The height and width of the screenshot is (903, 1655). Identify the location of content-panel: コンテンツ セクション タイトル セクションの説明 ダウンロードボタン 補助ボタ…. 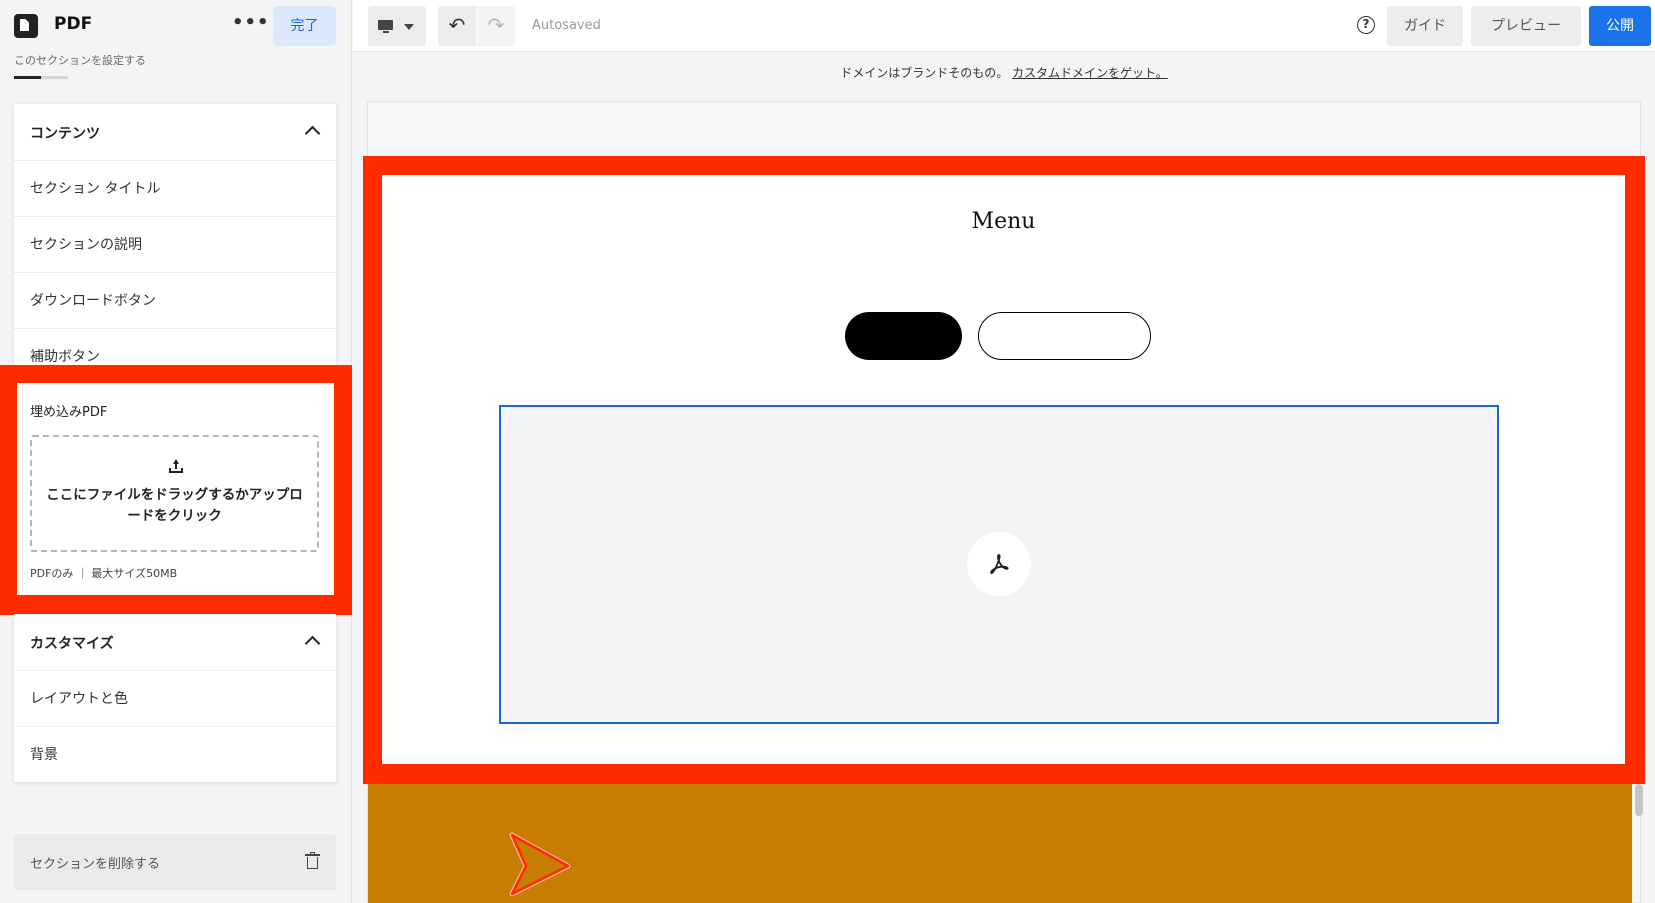
(175, 235).